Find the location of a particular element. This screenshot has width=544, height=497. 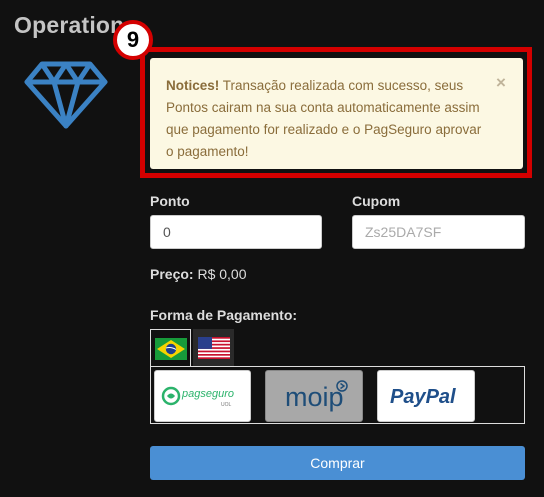

ponto-label: Ponto is located at coordinates (170, 201).